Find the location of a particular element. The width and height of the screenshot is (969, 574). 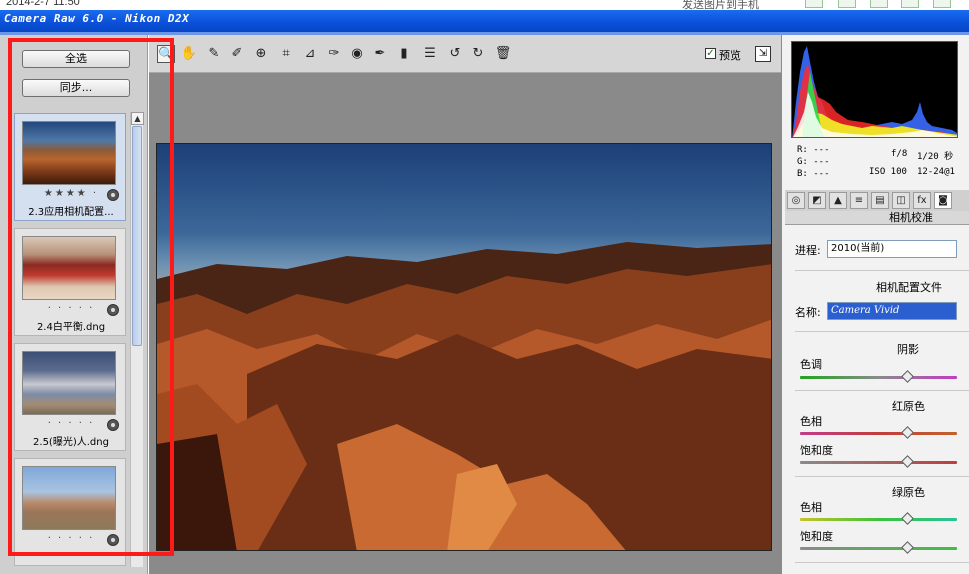

histogram is located at coordinates (874, 89).